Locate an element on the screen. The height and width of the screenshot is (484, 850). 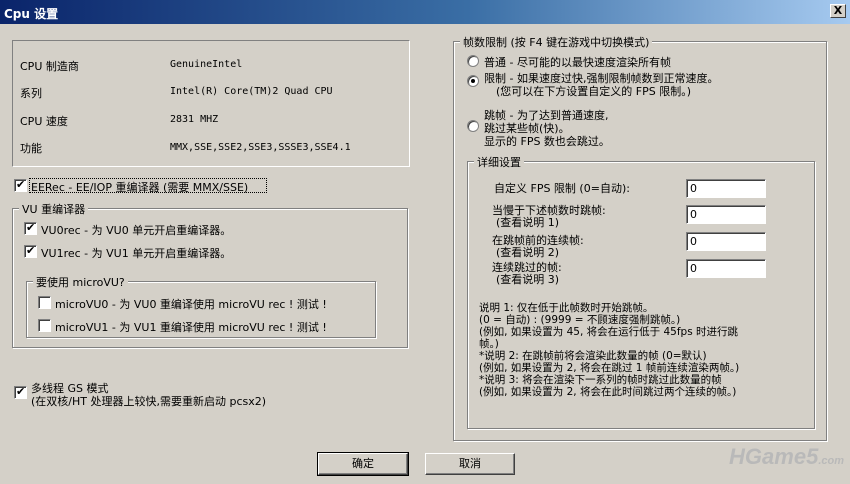
watermark-logo: HGame5.com is located at coordinates (786, 457).